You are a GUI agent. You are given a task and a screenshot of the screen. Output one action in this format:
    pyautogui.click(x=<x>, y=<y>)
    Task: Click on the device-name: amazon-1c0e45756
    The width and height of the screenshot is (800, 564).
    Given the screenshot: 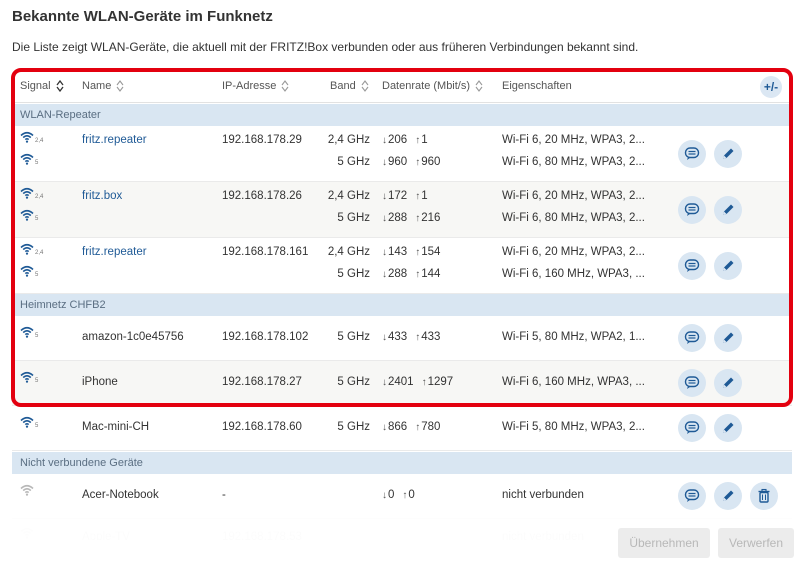 What is the action you would take?
    pyautogui.click(x=133, y=337)
    